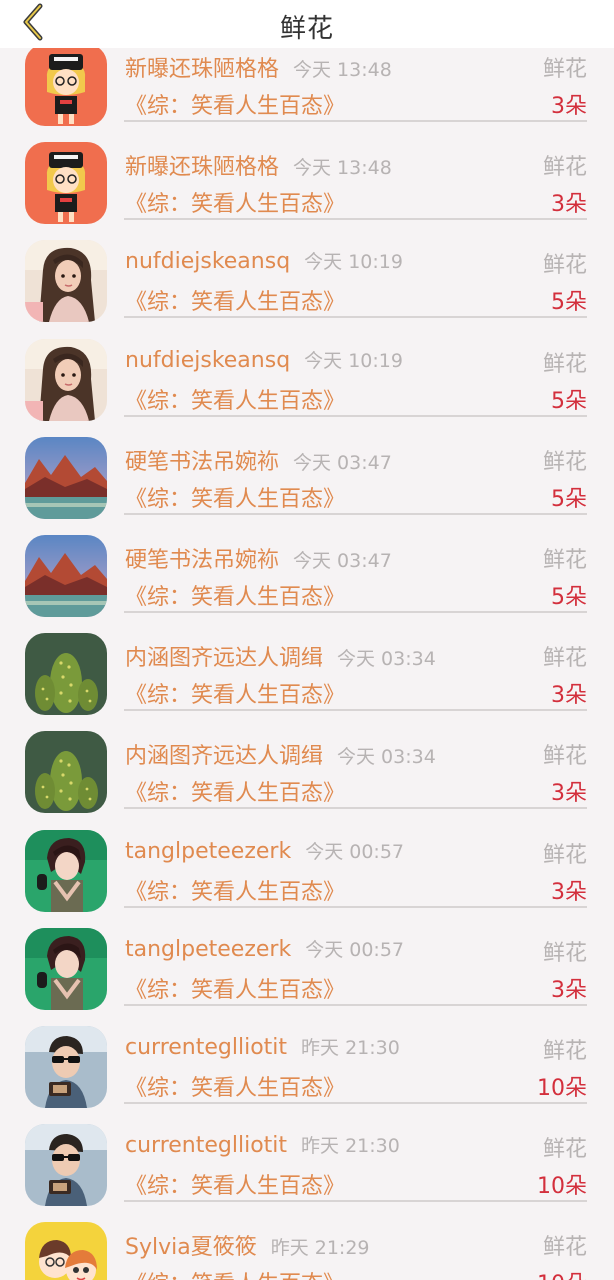 The width and height of the screenshot is (614, 1280). Describe the element at coordinates (320, 1248) in the screenshot. I see `timestamp: 昨天 21:29` at that location.